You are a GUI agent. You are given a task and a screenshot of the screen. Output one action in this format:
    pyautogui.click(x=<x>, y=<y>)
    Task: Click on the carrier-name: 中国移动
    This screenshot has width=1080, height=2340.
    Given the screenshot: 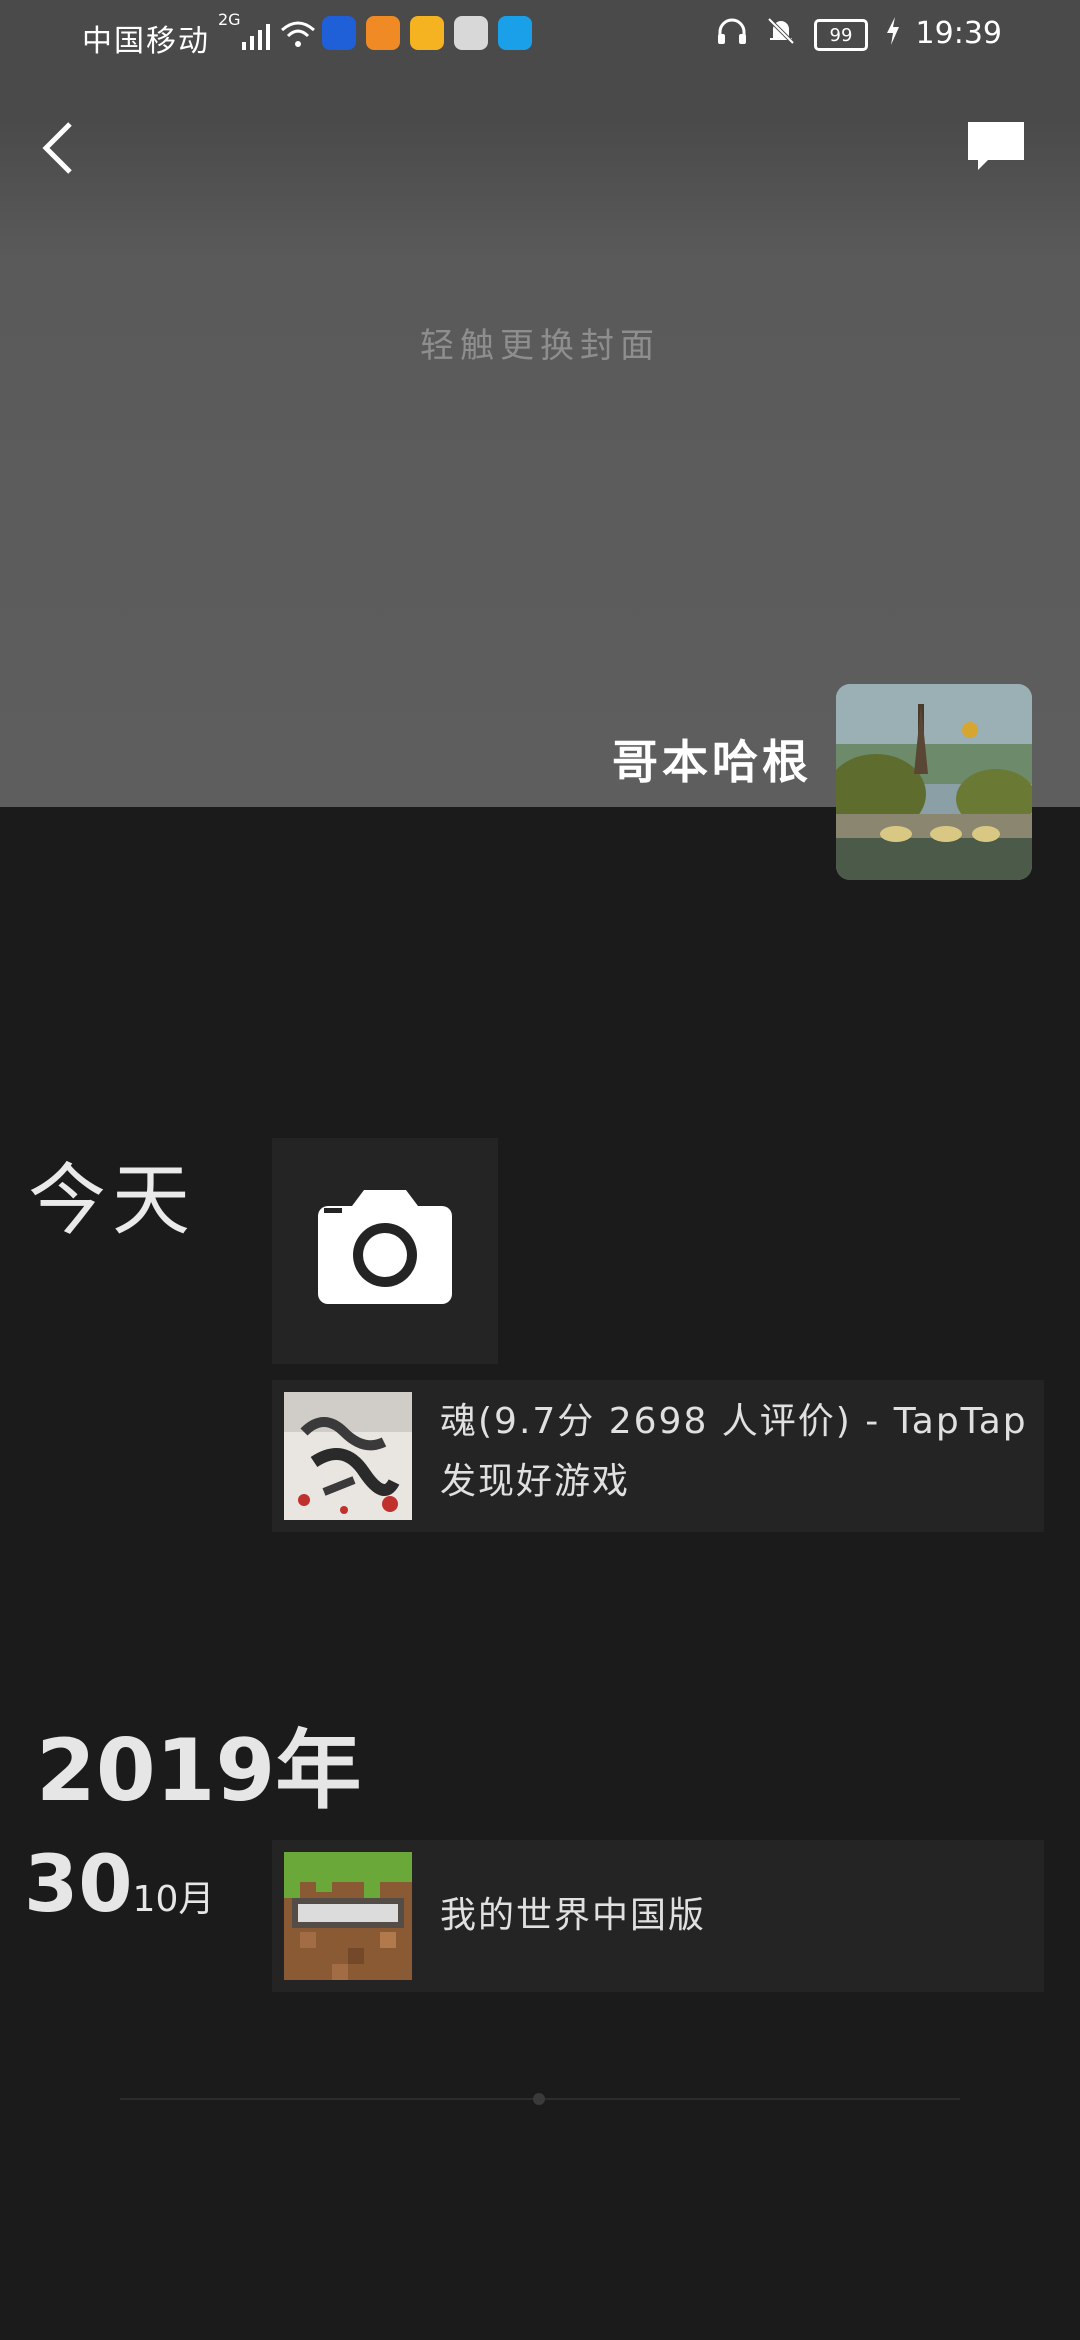 What is the action you would take?
    pyautogui.click(x=146, y=41)
    